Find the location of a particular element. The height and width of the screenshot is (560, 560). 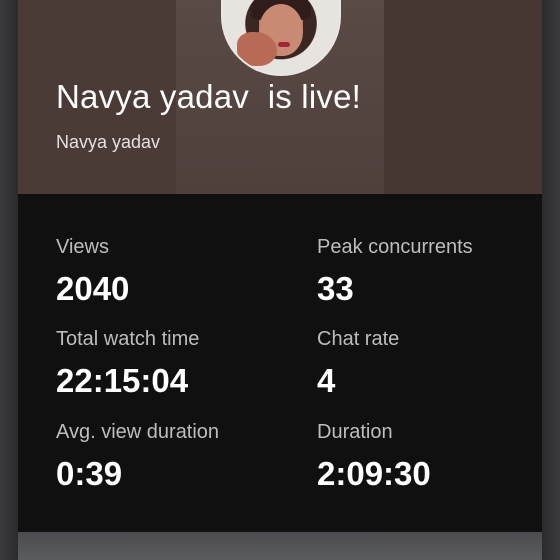

stat-value-chat-rate: 4 is located at coordinates (326, 380).